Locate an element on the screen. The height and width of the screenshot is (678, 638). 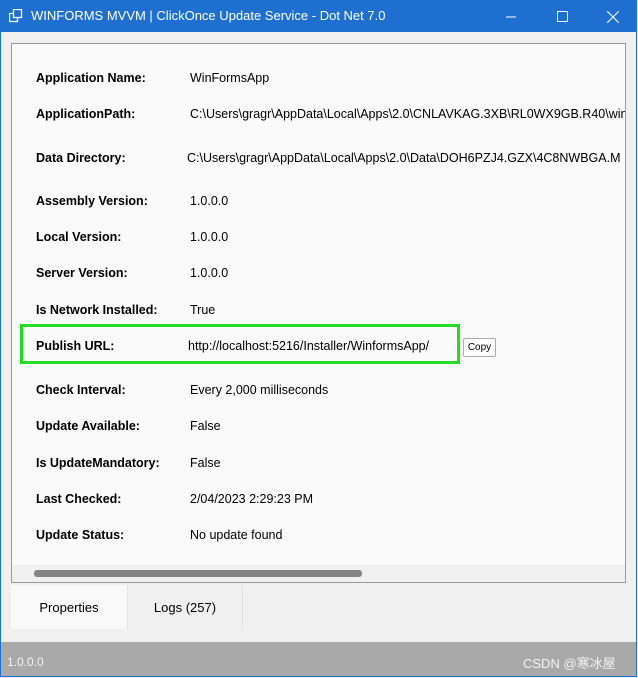
window-icon is located at coordinates (16, 16).